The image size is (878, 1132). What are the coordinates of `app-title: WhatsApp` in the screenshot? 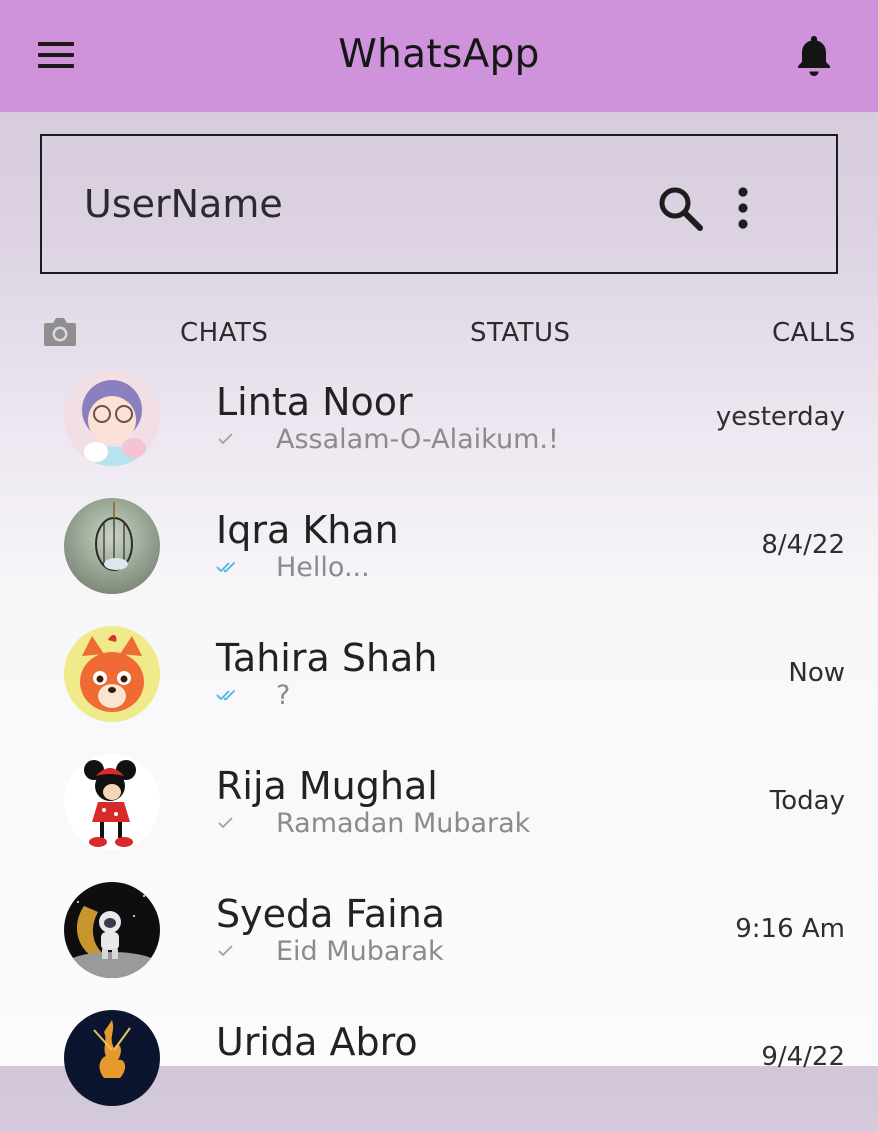 It's located at (439, 54).